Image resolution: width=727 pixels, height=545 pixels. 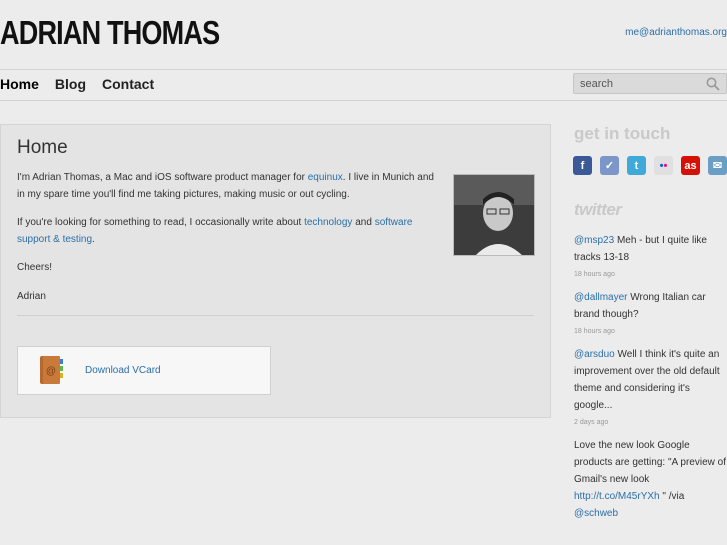 I want to click on nav-contact: Contact, so click(x=128, y=84).